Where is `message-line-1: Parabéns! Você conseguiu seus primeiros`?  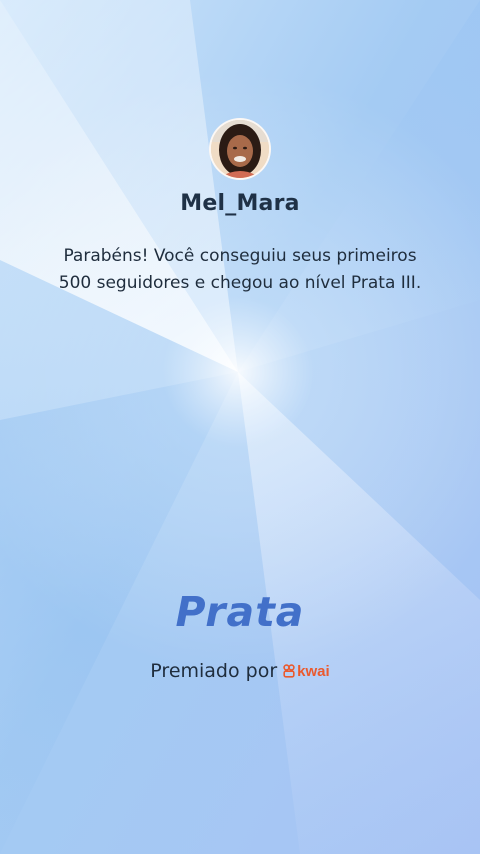 message-line-1: Parabéns! Você conseguiu seus primeiros is located at coordinates (240, 256).